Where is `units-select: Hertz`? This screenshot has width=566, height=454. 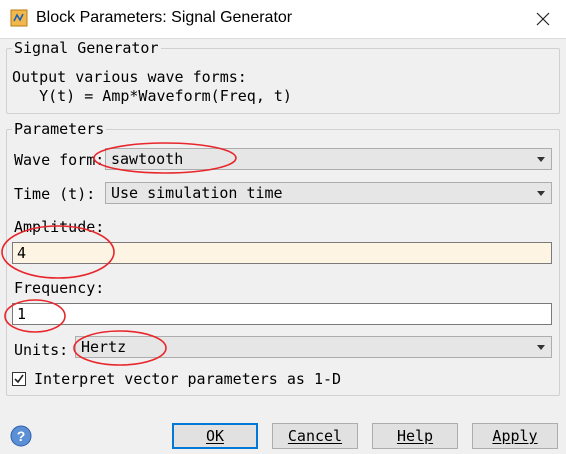
units-select: Hertz is located at coordinates (313, 347).